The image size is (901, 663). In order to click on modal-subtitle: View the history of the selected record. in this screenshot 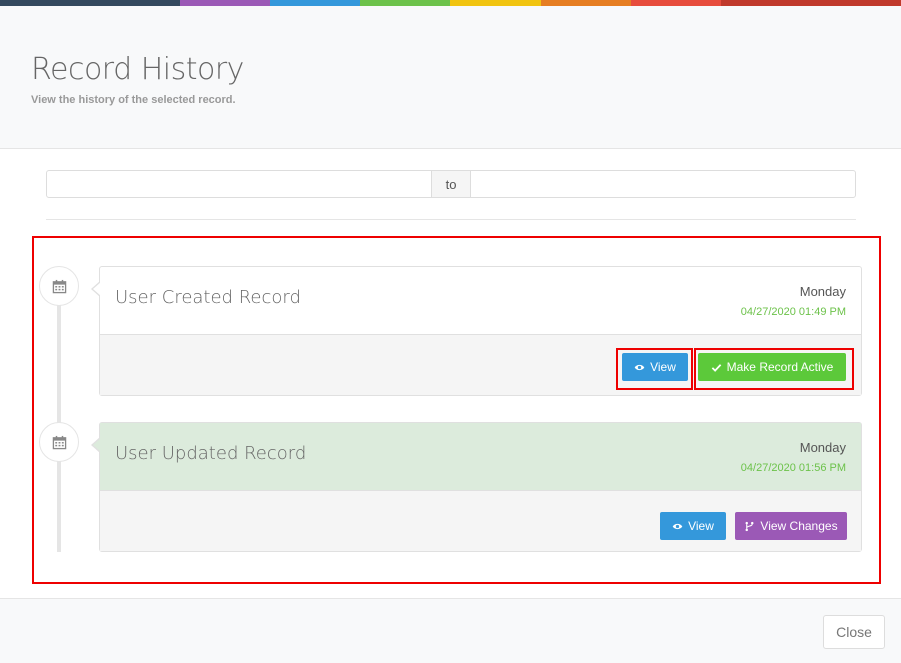, I will do `click(133, 100)`.